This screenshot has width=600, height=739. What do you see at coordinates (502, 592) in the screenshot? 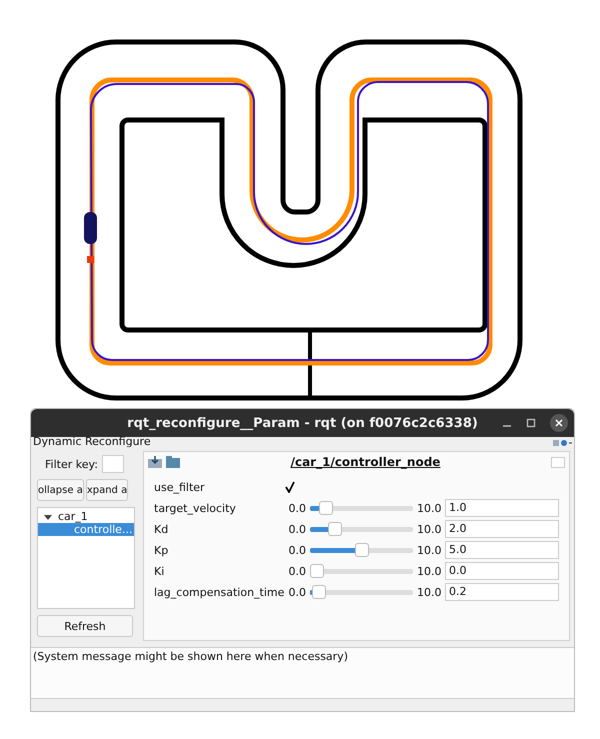
I see `value-field: 0.2` at bounding box center [502, 592].